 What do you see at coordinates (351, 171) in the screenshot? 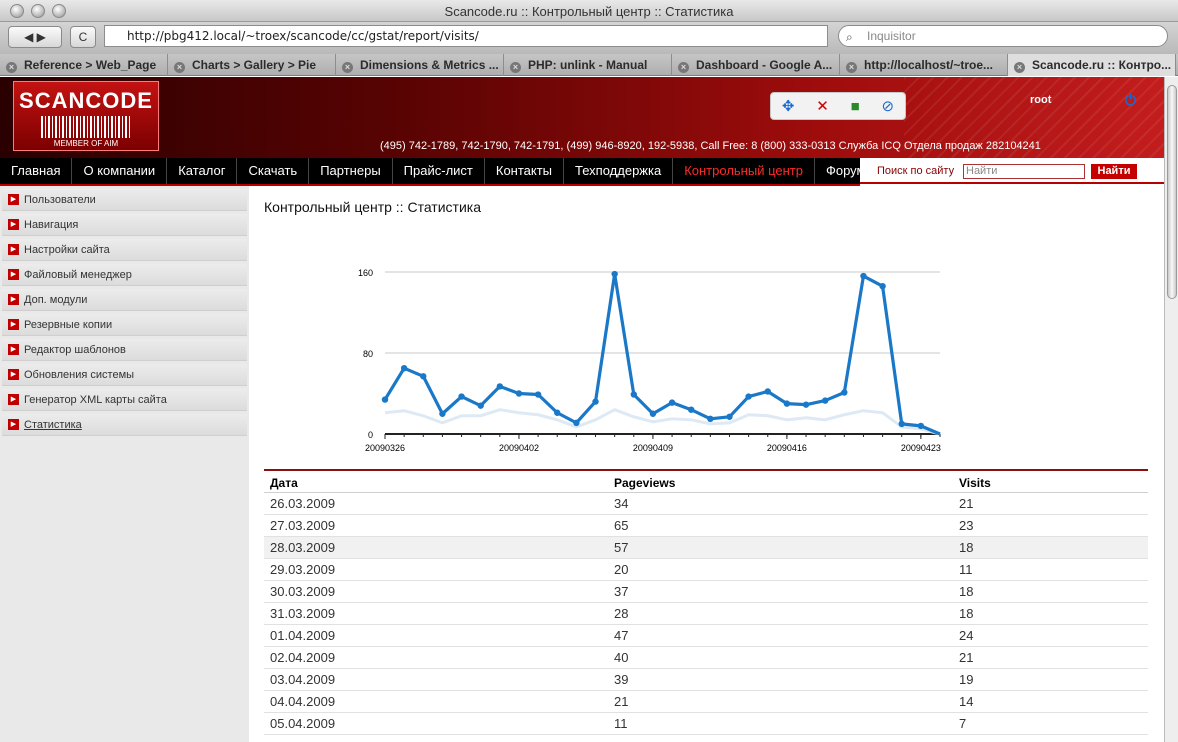
I see `menu-item-partners: Партнеры` at bounding box center [351, 171].